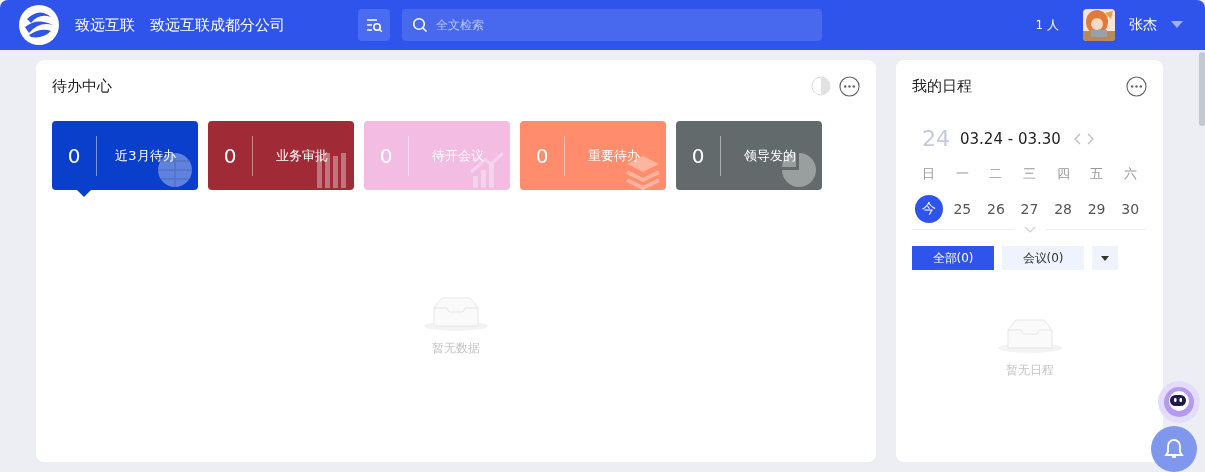  I want to click on scrollbar, so click(1202, 89).